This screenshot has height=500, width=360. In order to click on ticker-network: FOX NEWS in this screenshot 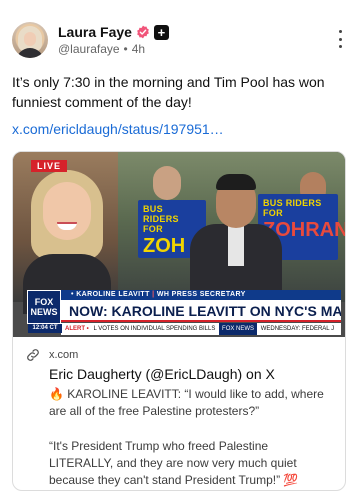, I will do `click(238, 329)`.